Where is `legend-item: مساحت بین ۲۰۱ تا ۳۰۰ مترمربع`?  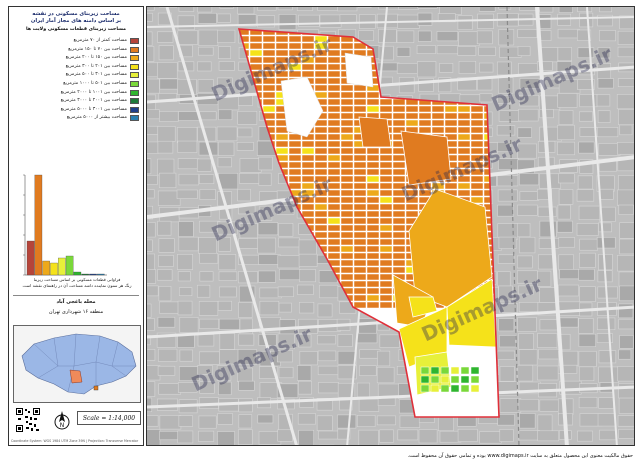 legend-item: مساحت بین ۲۰۱ تا ۳۰۰ مترمربع is located at coordinates (77, 67).